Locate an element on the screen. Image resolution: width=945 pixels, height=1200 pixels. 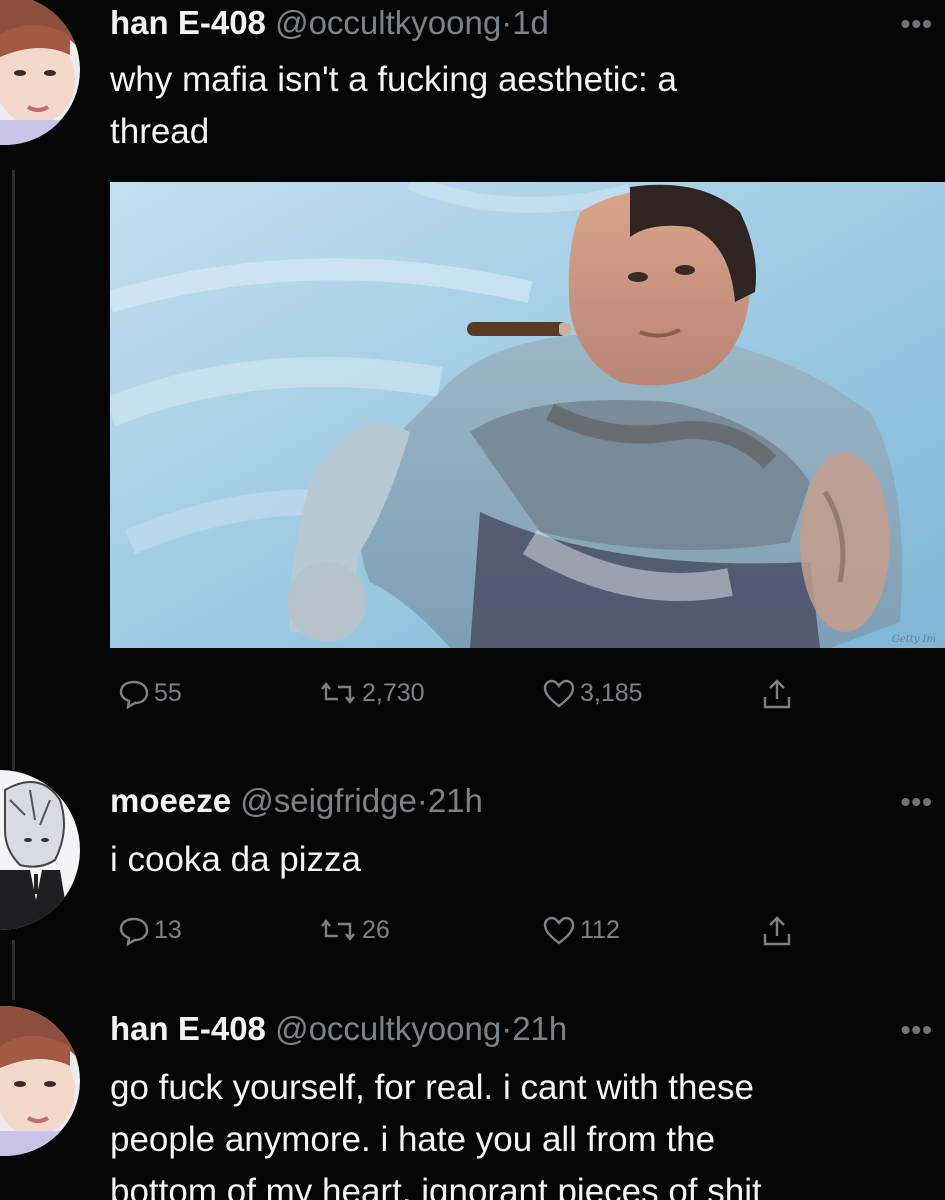
tweet-header: han E-408 @occultkyoong·1d is located at coordinates (329, 22).